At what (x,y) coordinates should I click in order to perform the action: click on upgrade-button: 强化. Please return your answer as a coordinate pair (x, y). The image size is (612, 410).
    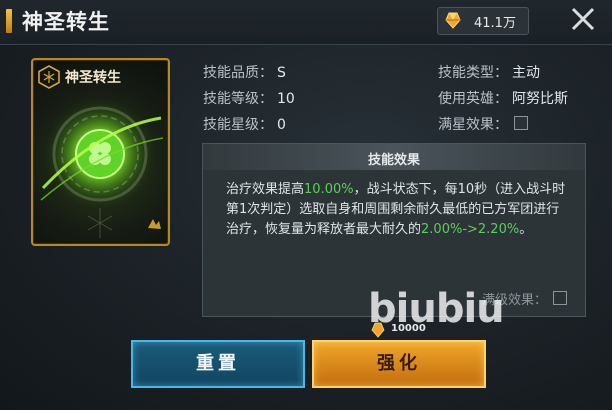
    Looking at the image, I should click on (399, 364).